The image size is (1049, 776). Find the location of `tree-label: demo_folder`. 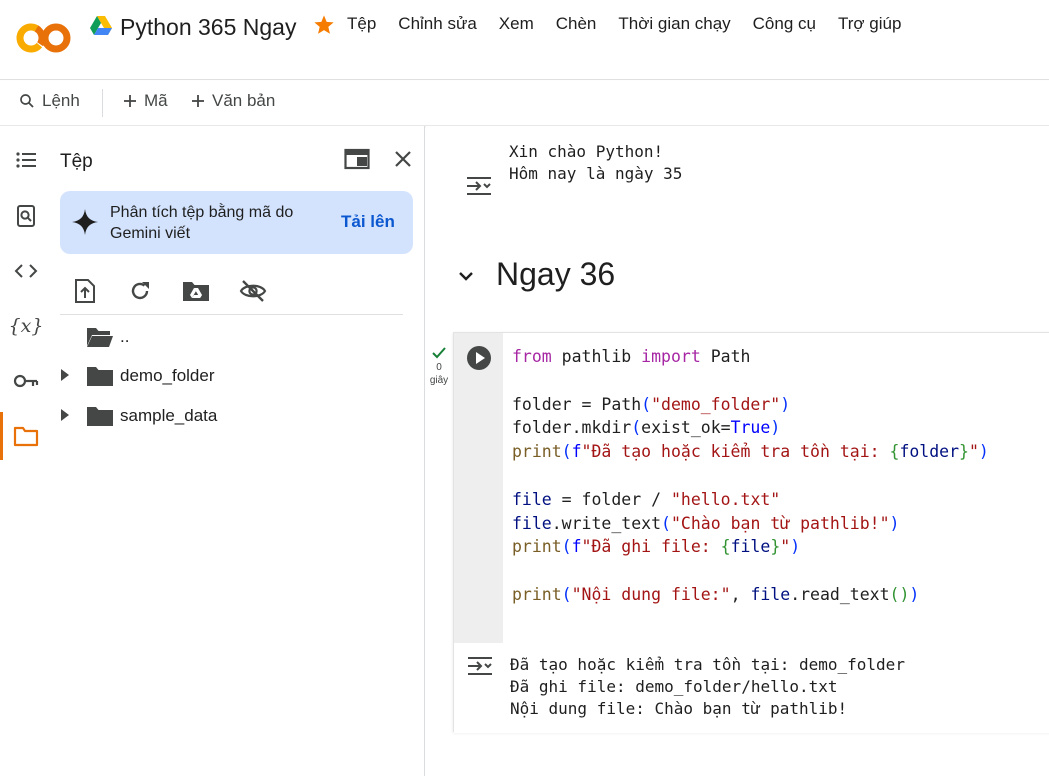

tree-label: demo_folder is located at coordinates (167, 375).